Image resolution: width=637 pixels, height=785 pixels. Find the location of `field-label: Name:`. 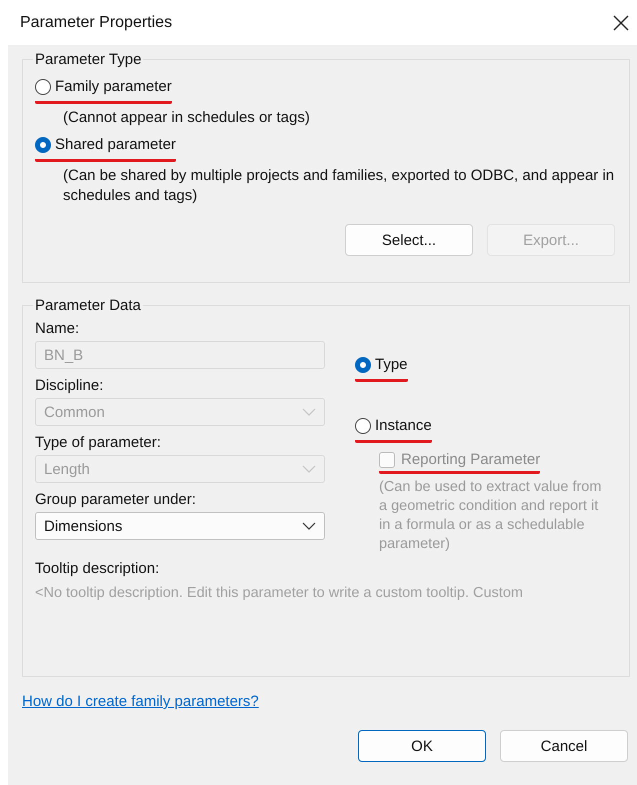

field-label: Name: is located at coordinates (57, 328).